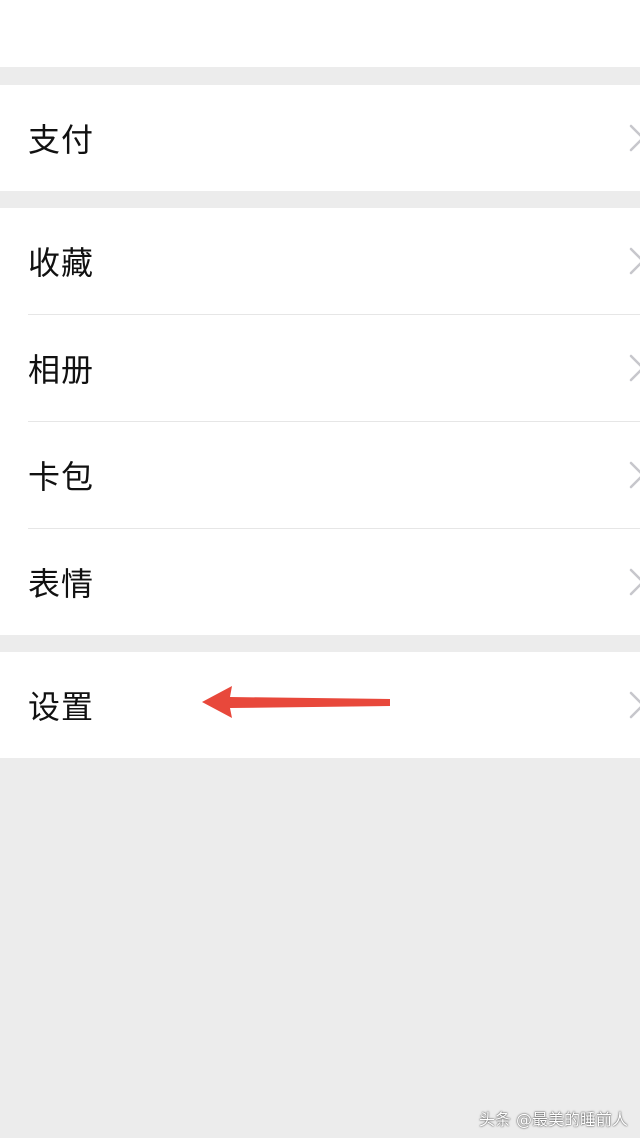 This screenshot has width=640, height=1138. What do you see at coordinates (61, 370) in the screenshot?
I see `menu-item-album-label: 相册` at bounding box center [61, 370].